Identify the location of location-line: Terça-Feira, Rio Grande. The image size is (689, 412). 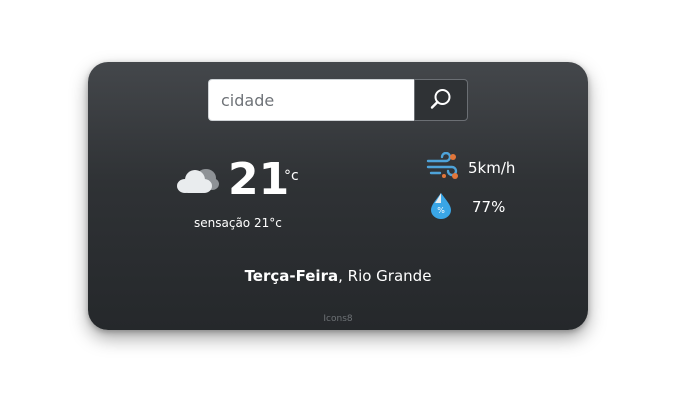
(338, 276).